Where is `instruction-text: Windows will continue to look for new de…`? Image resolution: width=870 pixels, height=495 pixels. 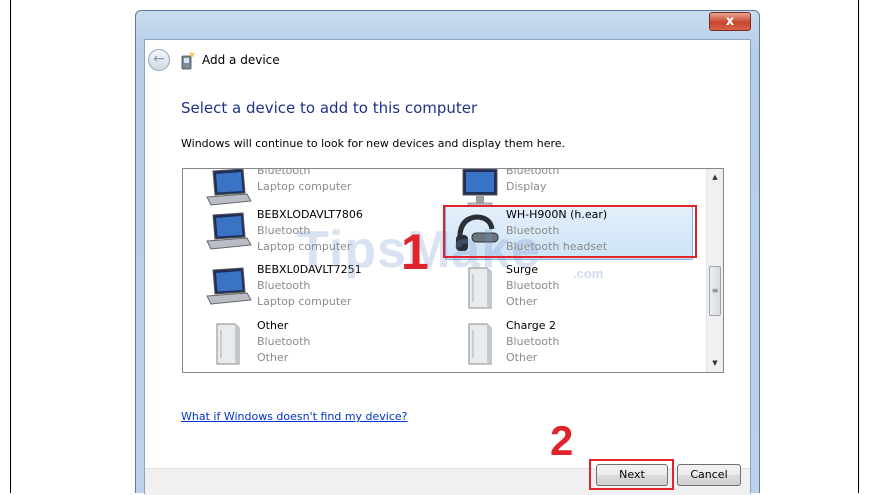
instruction-text: Windows will continue to look for new de… is located at coordinates (373, 143).